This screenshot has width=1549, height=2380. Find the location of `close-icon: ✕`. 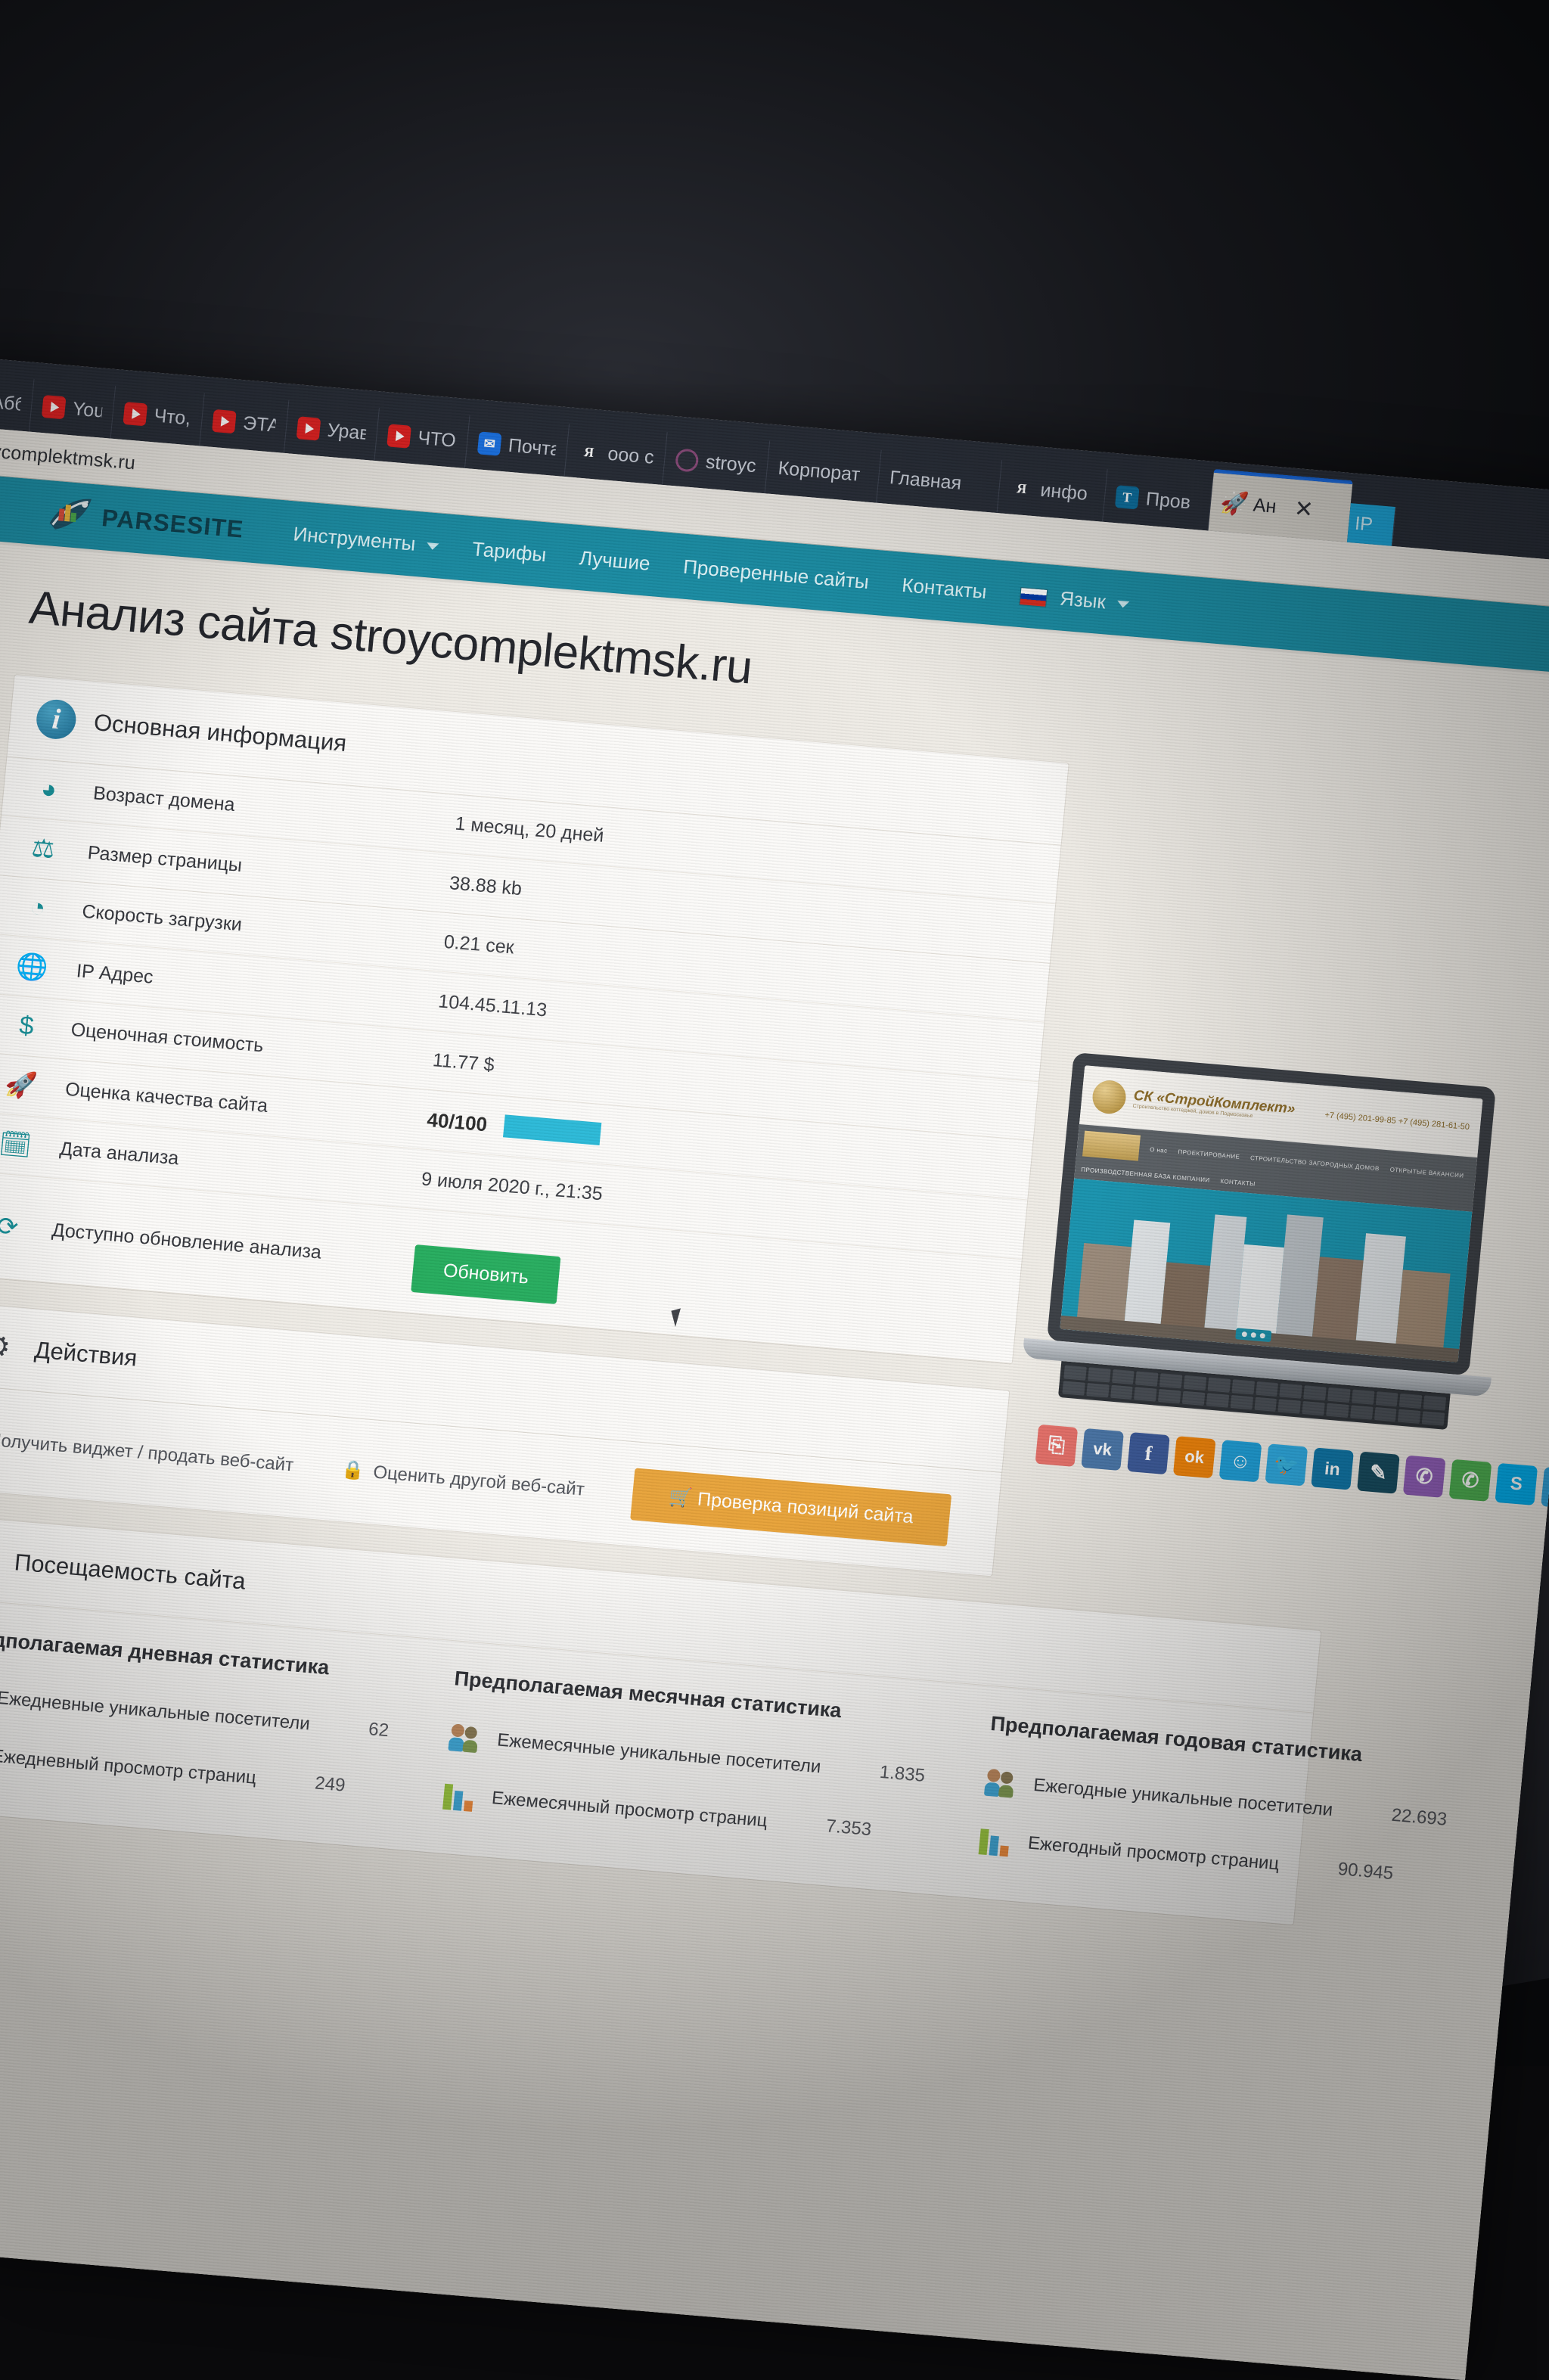

close-icon: ✕ is located at coordinates (1304, 510).